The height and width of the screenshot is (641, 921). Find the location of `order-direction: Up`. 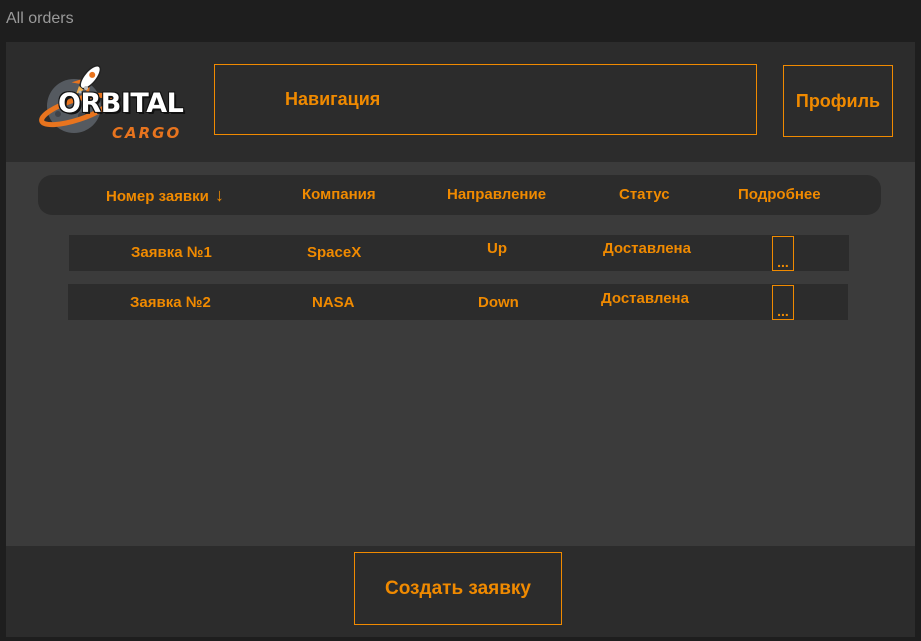

order-direction: Up is located at coordinates (497, 248).